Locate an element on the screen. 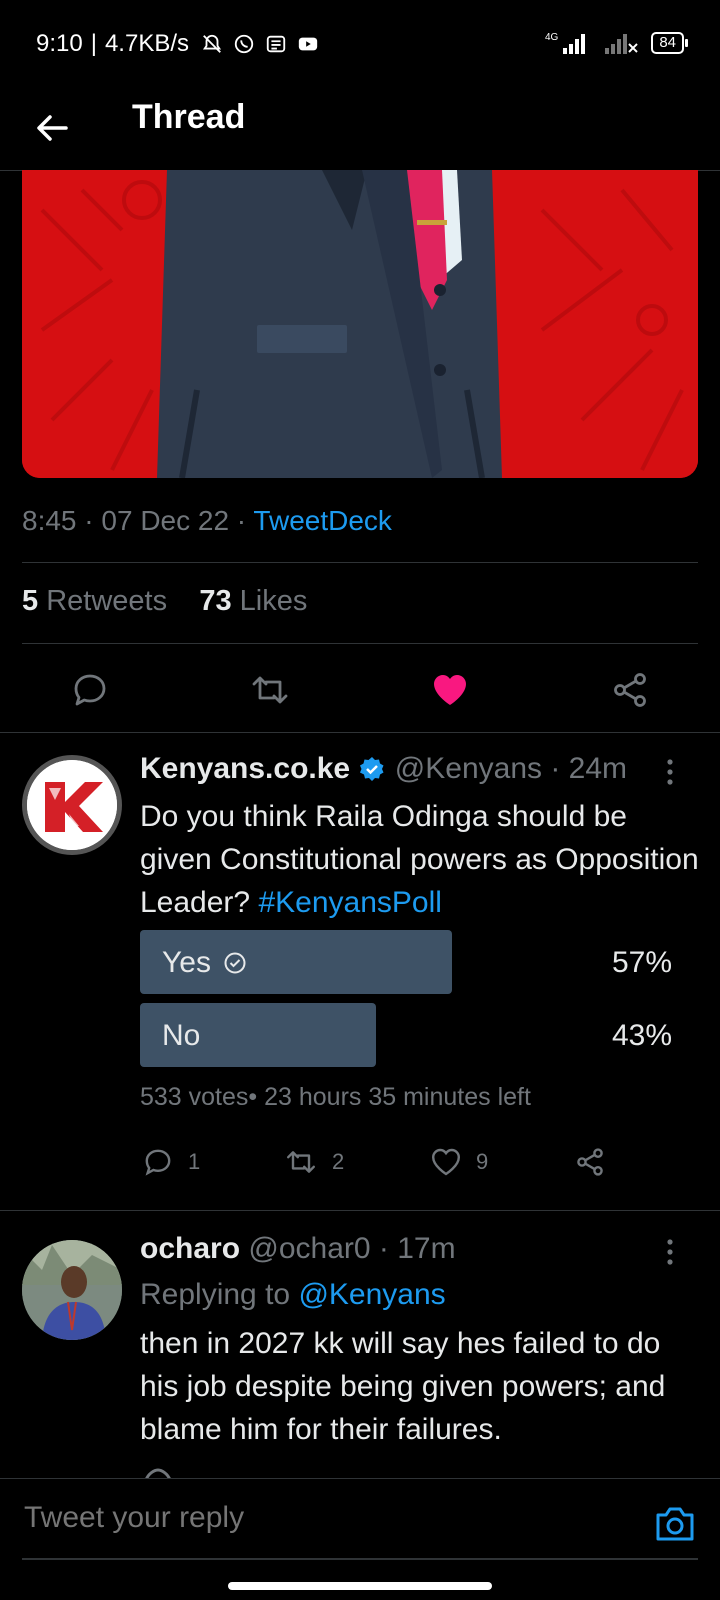  tweet-action-bar is located at coordinates (360, 690).